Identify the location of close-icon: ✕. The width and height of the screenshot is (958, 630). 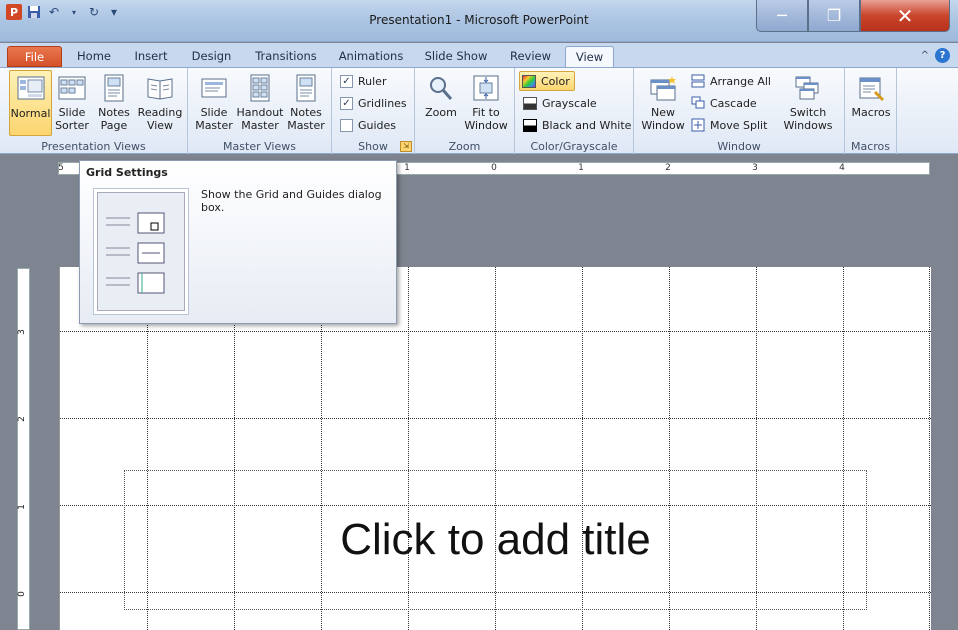
(905, 15).